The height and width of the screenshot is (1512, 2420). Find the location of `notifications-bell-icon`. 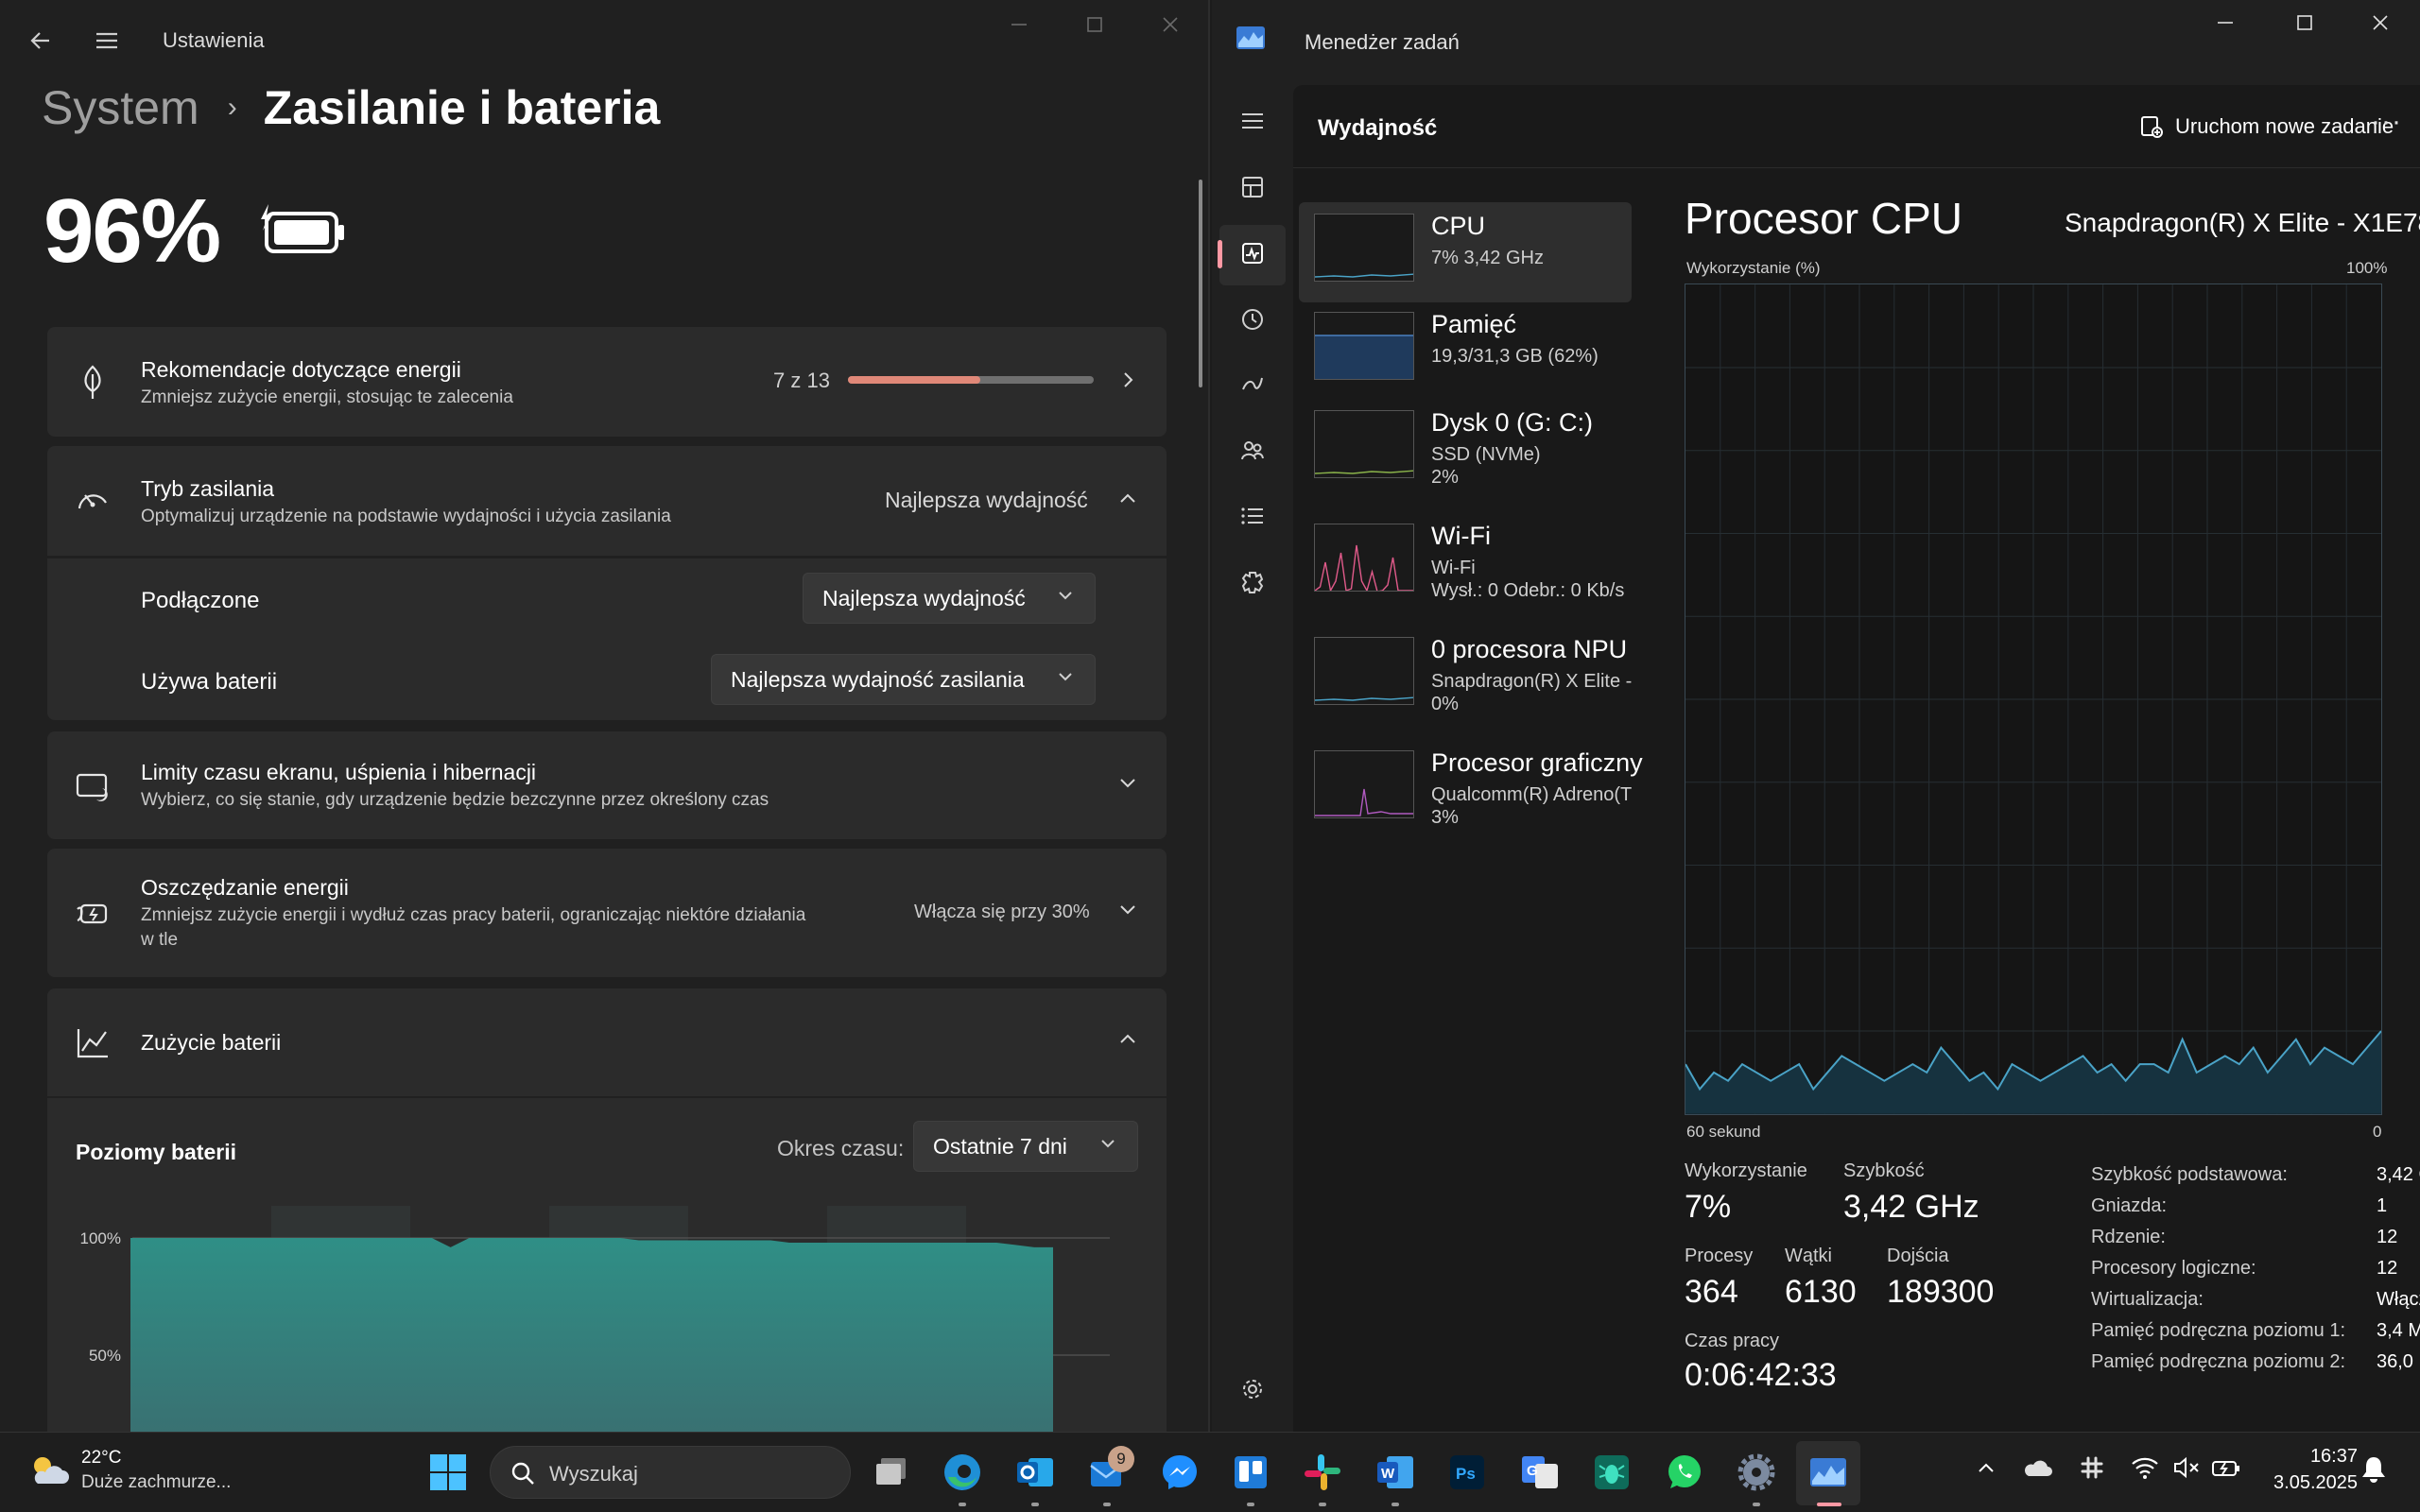

notifications-bell-icon is located at coordinates (2373, 1471).